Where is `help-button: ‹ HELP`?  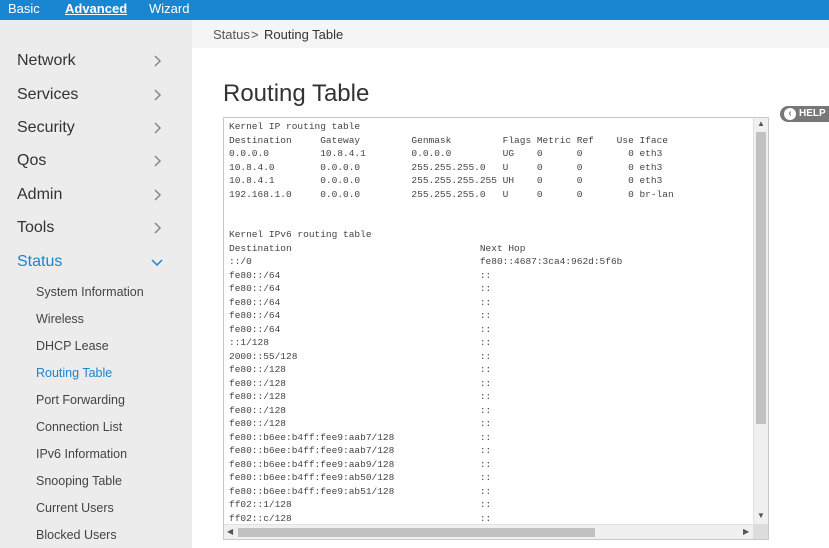 help-button: ‹ HELP is located at coordinates (804, 114).